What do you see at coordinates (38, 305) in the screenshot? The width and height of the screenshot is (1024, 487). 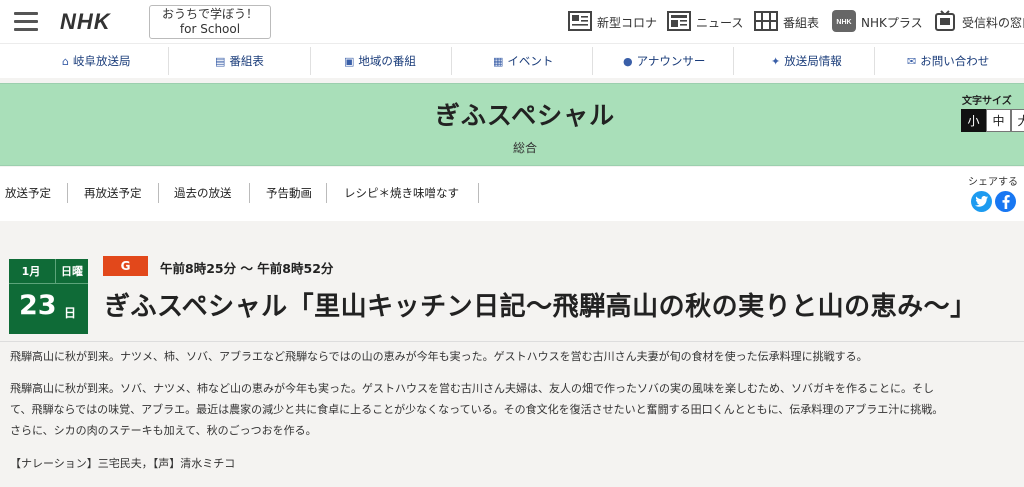 I see `date-day: 23` at bounding box center [38, 305].